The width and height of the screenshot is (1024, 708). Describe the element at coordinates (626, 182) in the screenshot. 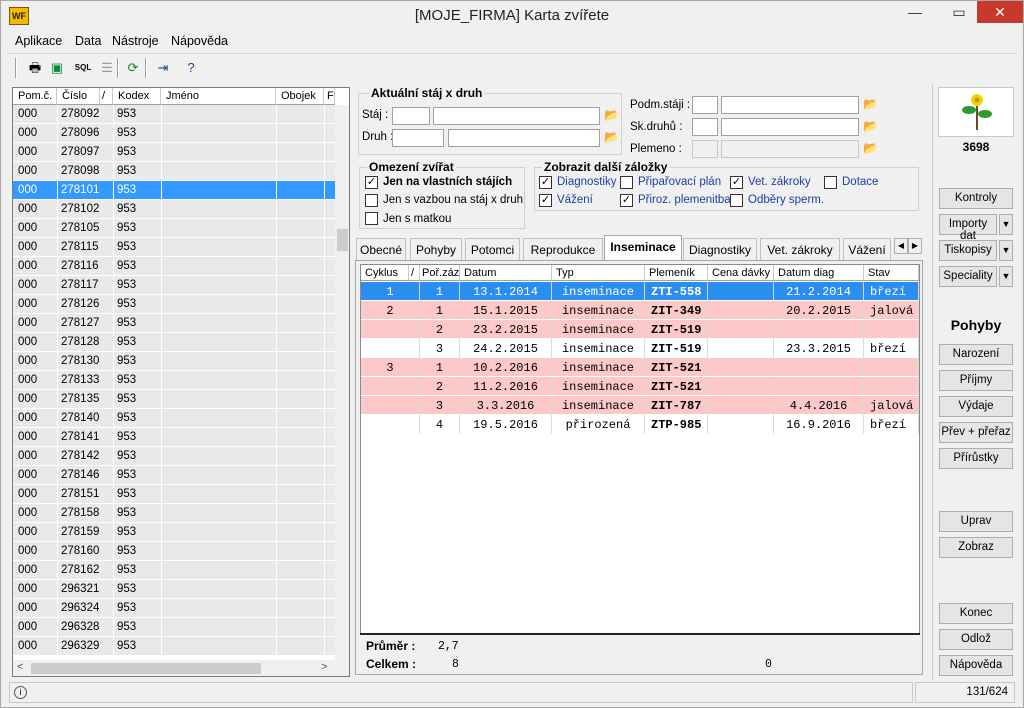

I see `checkbox-priparovaci-plan` at that location.